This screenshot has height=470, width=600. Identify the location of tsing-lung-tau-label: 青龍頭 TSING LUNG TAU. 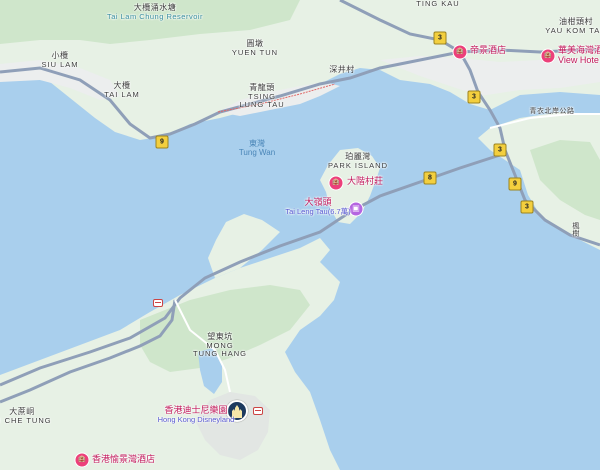
(262, 96).